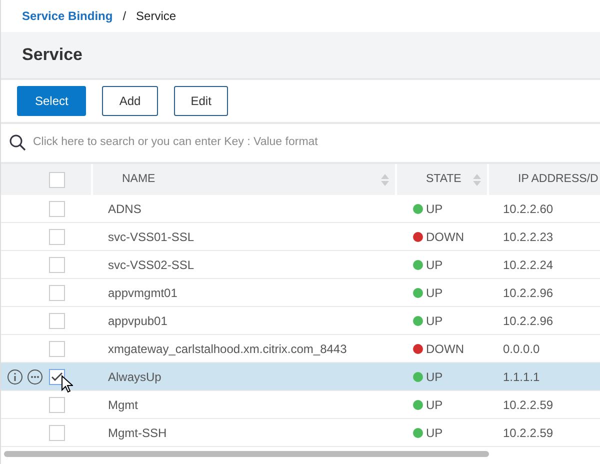 The width and height of the screenshot is (600, 464). Describe the element at coordinates (521, 377) in the screenshot. I see `ip-address: 1.1.1.1` at that location.